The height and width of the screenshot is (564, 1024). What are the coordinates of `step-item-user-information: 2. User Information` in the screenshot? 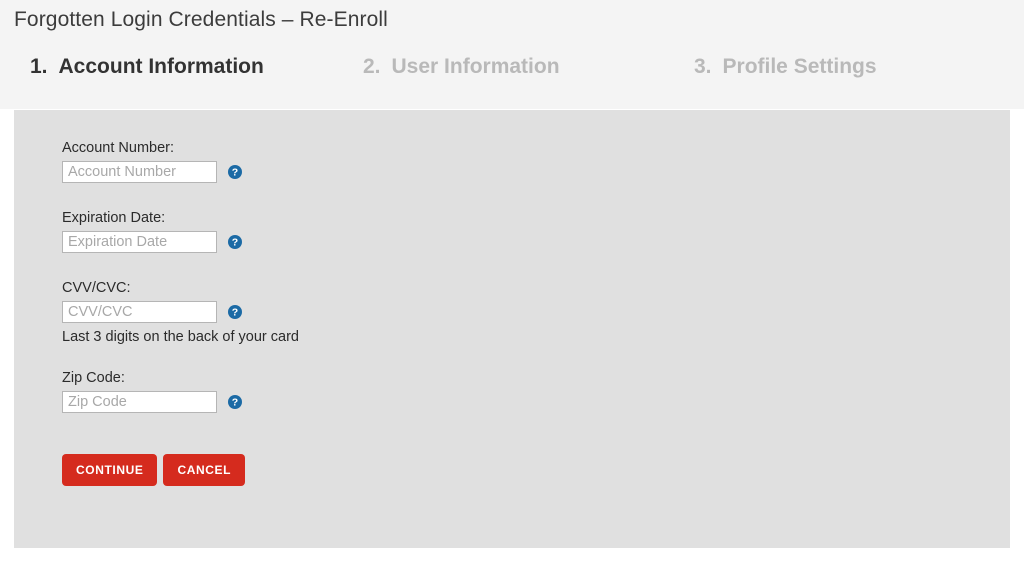 It's located at (461, 67).